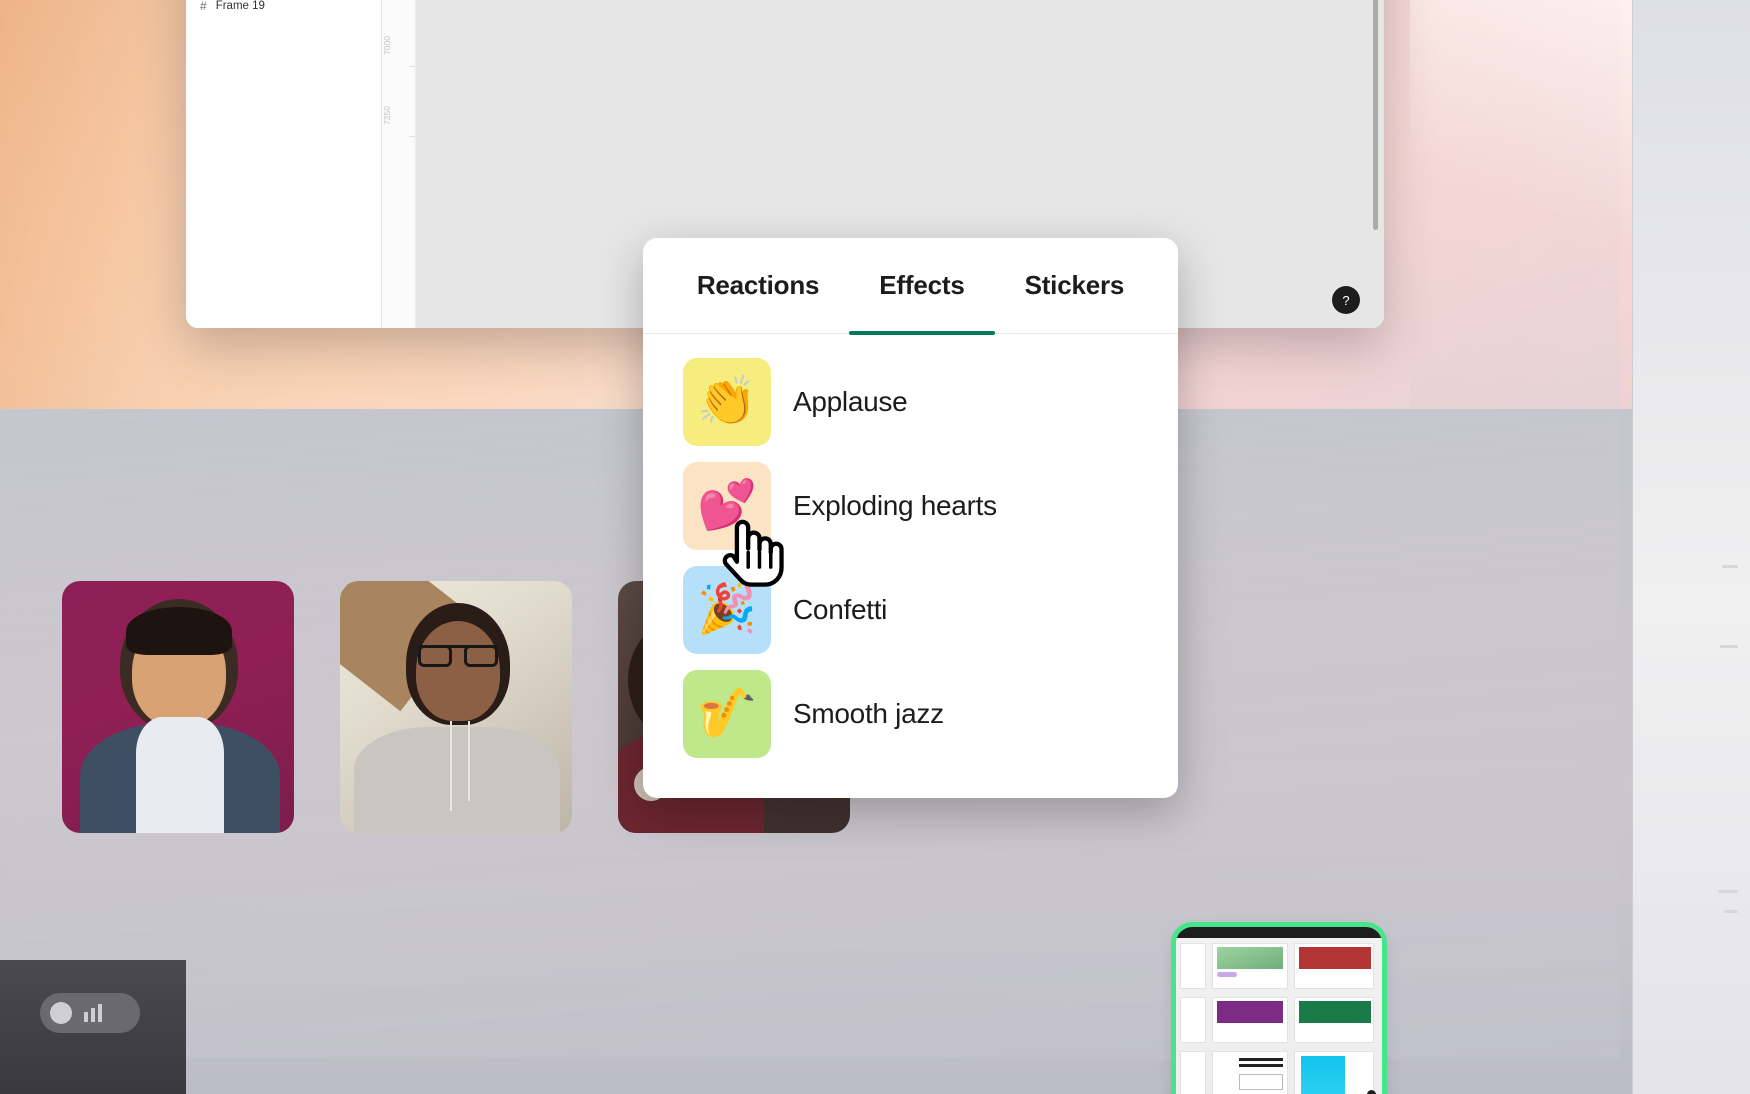 Image resolution: width=1750 pixels, height=1094 pixels. Describe the element at coordinates (727, 402) in the screenshot. I see `clapping-hands-icon: 👏` at that location.